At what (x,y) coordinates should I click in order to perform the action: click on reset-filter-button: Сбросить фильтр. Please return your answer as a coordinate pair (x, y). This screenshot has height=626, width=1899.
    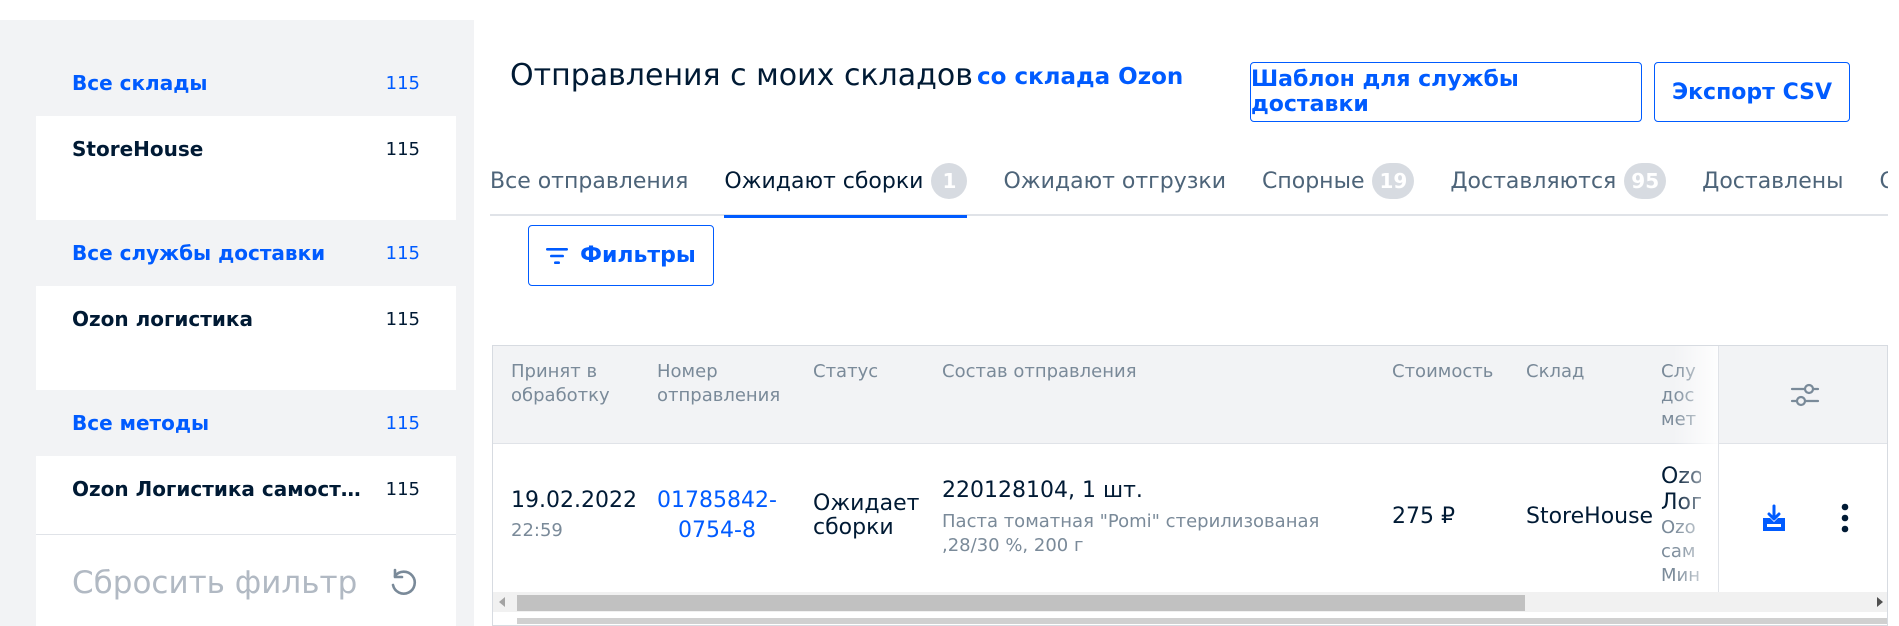
    Looking at the image, I should click on (246, 580).